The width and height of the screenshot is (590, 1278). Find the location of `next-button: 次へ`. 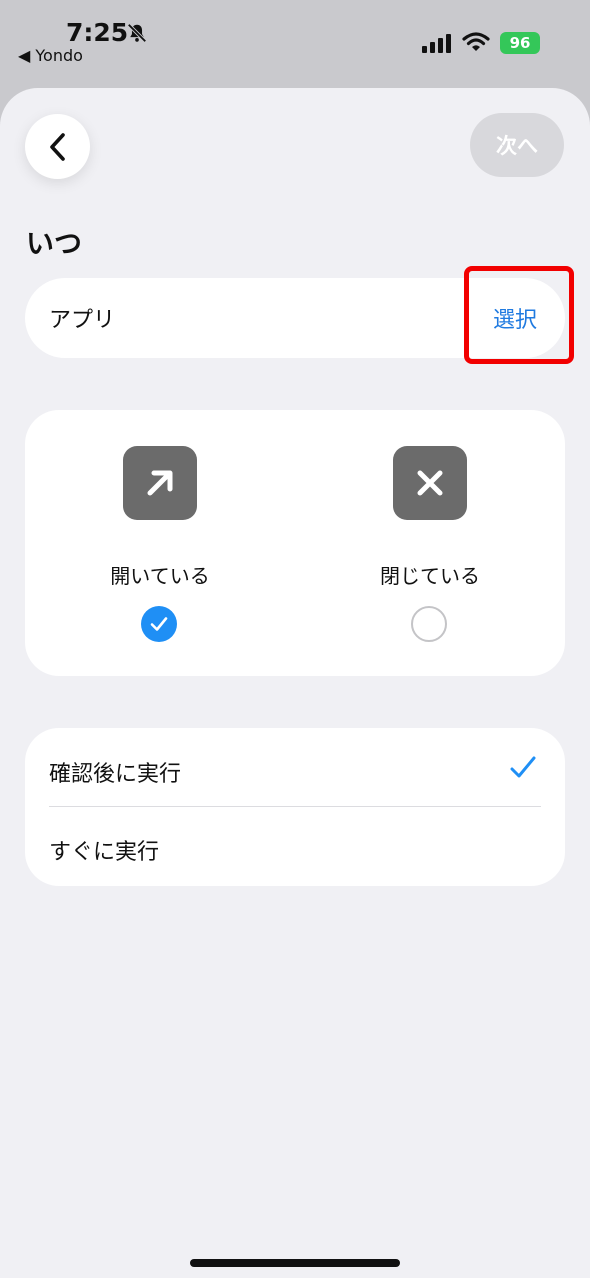

next-button: 次へ is located at coordinates (517, 145).